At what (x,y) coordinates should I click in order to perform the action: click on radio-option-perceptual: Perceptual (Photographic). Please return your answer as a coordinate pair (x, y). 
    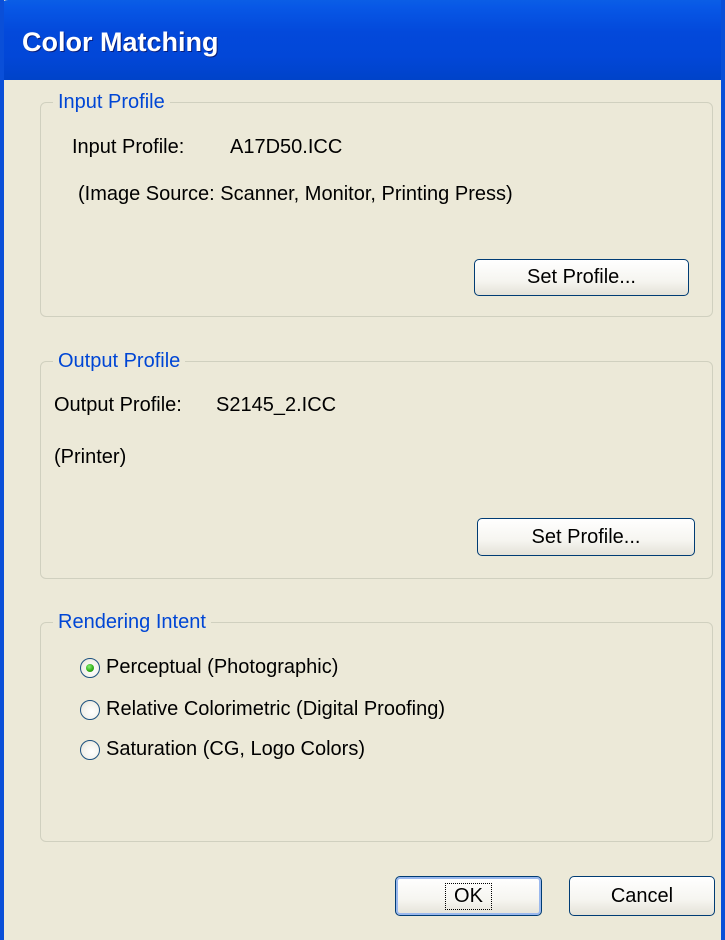
    Looking at the image, I should click on (209, 667).